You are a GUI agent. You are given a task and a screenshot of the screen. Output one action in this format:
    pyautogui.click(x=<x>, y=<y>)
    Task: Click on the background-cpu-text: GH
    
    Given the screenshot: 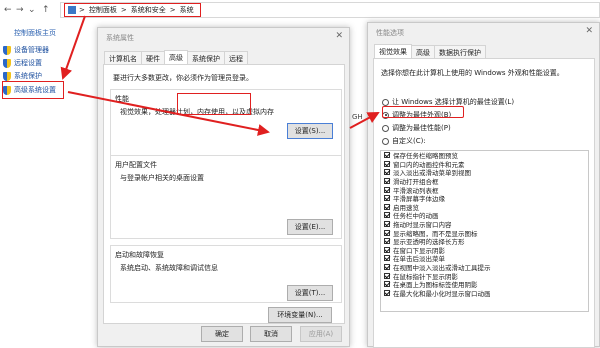 What is the action you would take?
    pyautogui.click(x=357, y=117)
    